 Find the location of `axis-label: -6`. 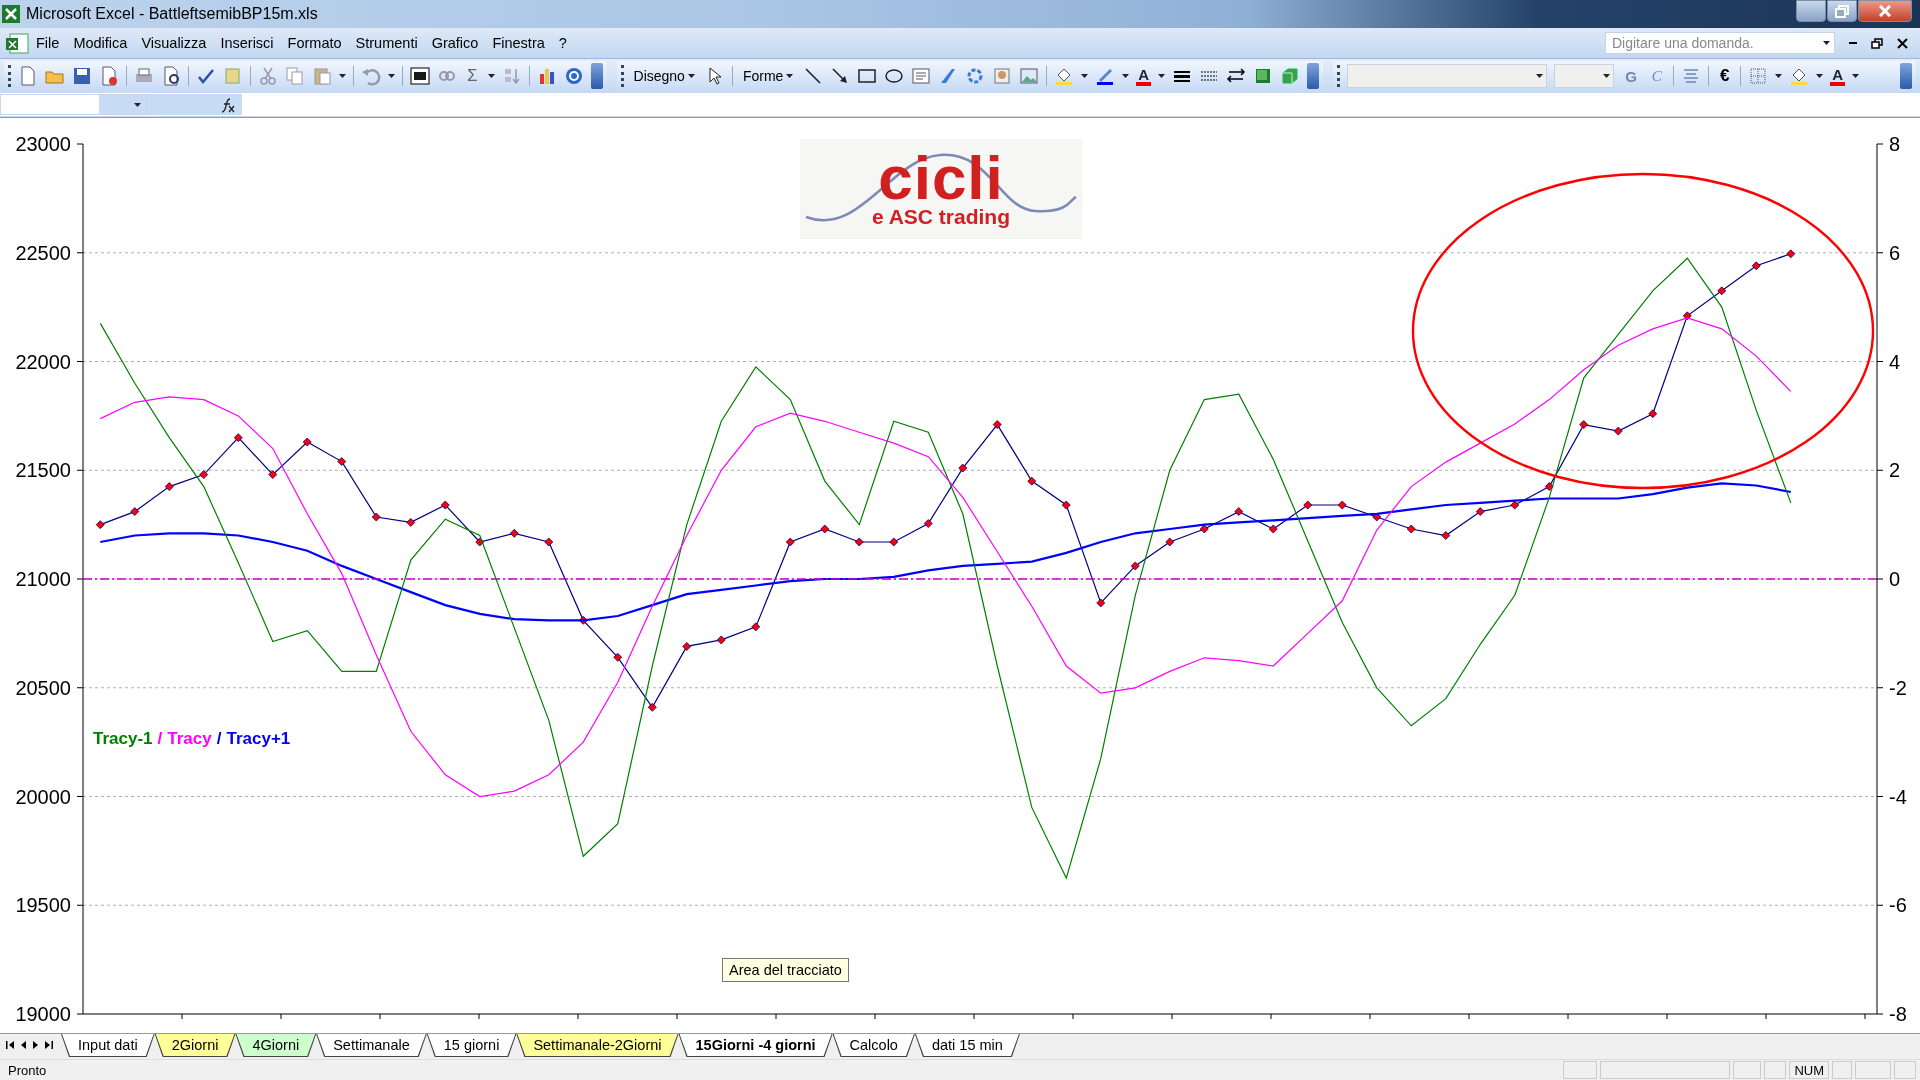

axis-label: -6 is located at coordinates (1898, 905).